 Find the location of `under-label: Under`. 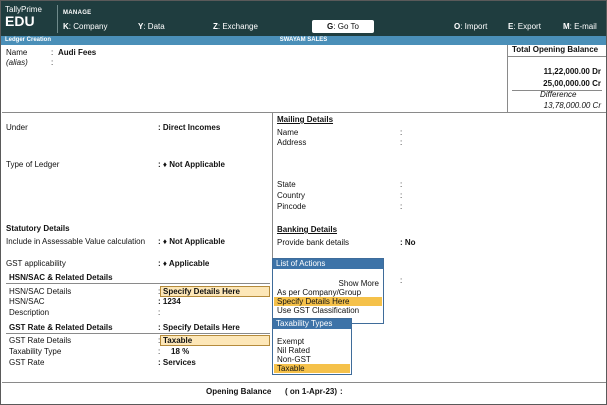

under-label: Under is located at coordinates (17, 127).